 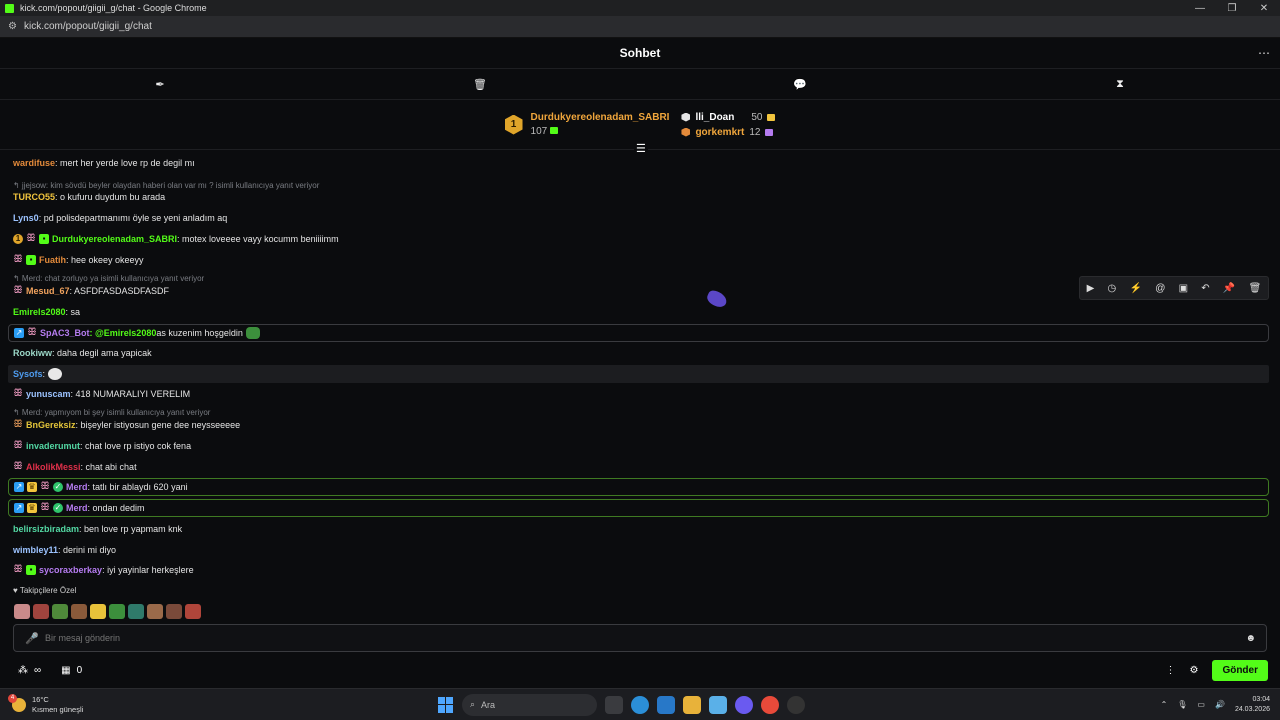 What do you see at coordinates (39, 312) in the screenshot?
I see `username: Emirels2080` at bounding box center [39, 312].